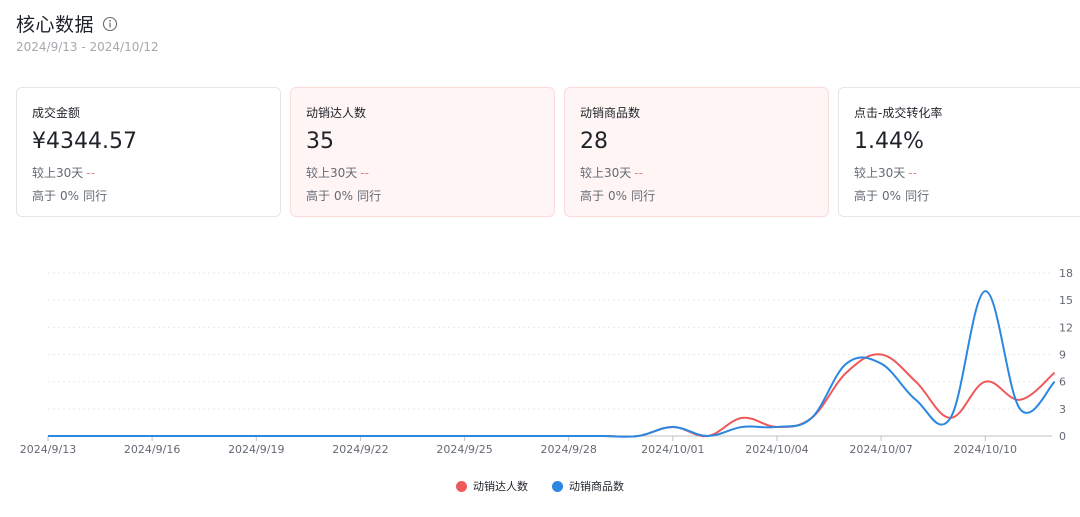 The height and width of the screenshot is (517, 1080). Describe the element at coordinates (889, 141) in the screenshot. I see `card-value: 1.44%` at that location.